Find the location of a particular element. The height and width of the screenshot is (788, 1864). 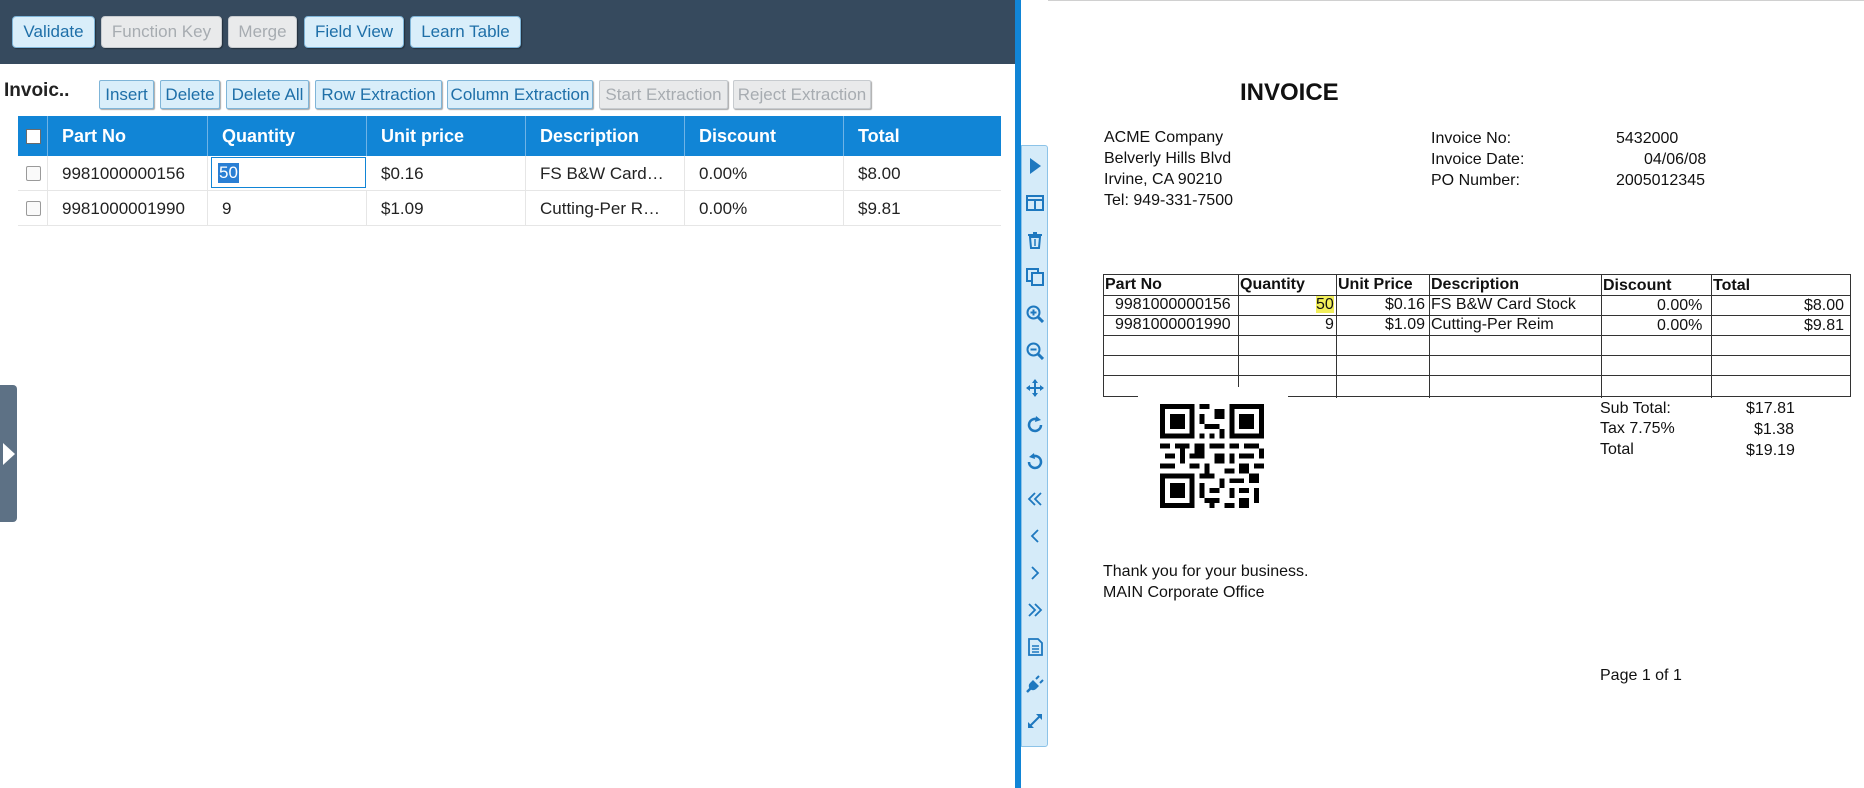

cell-part-no: 9981000001990 is located at coordinates (128, 208).